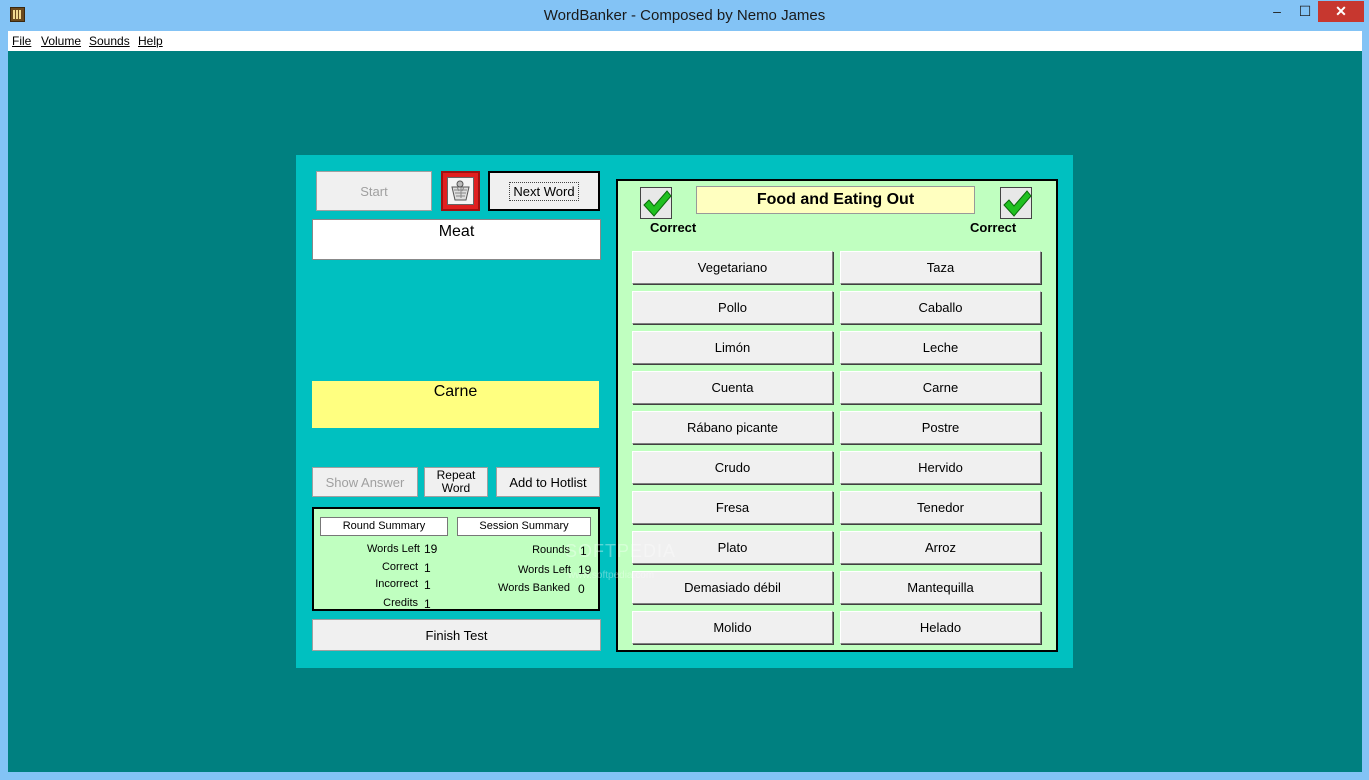  I want to click on watermark: SOFTPEDIA, so click(621, 551).